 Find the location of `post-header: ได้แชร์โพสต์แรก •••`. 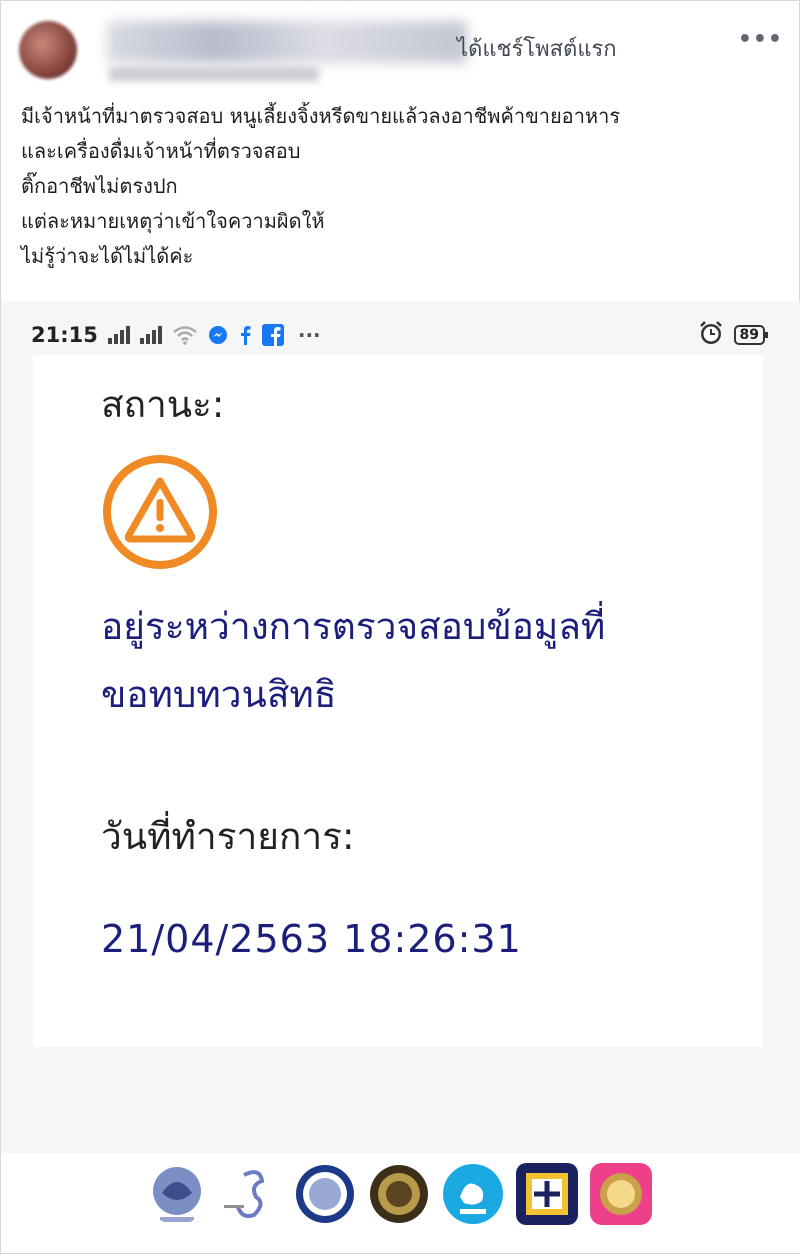

post-header: ได้แชร์โพสต์แรก ••• is located at coordinates (404, 48).